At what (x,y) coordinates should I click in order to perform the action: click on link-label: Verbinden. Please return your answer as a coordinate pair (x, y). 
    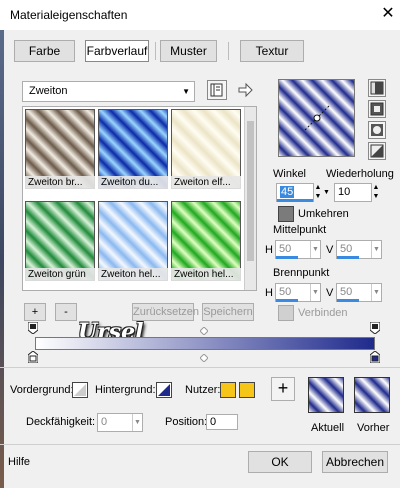
    Looking at the image, I should click on (323, 313).